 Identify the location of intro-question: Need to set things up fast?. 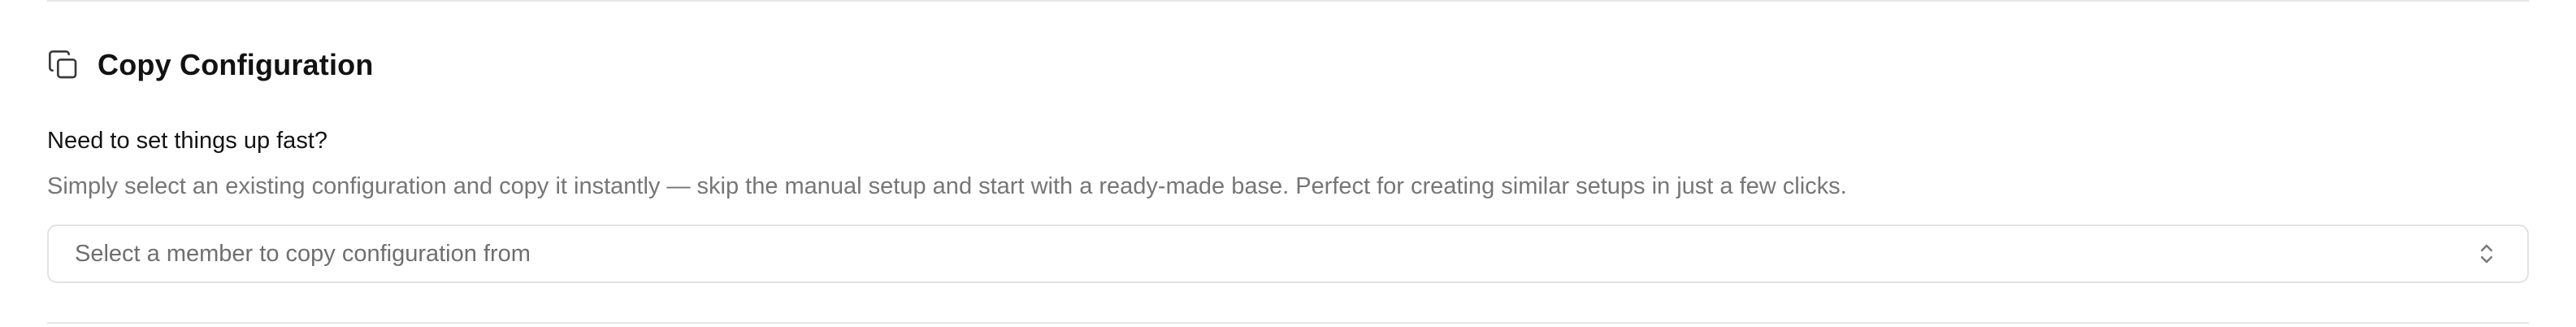
(187, 141).